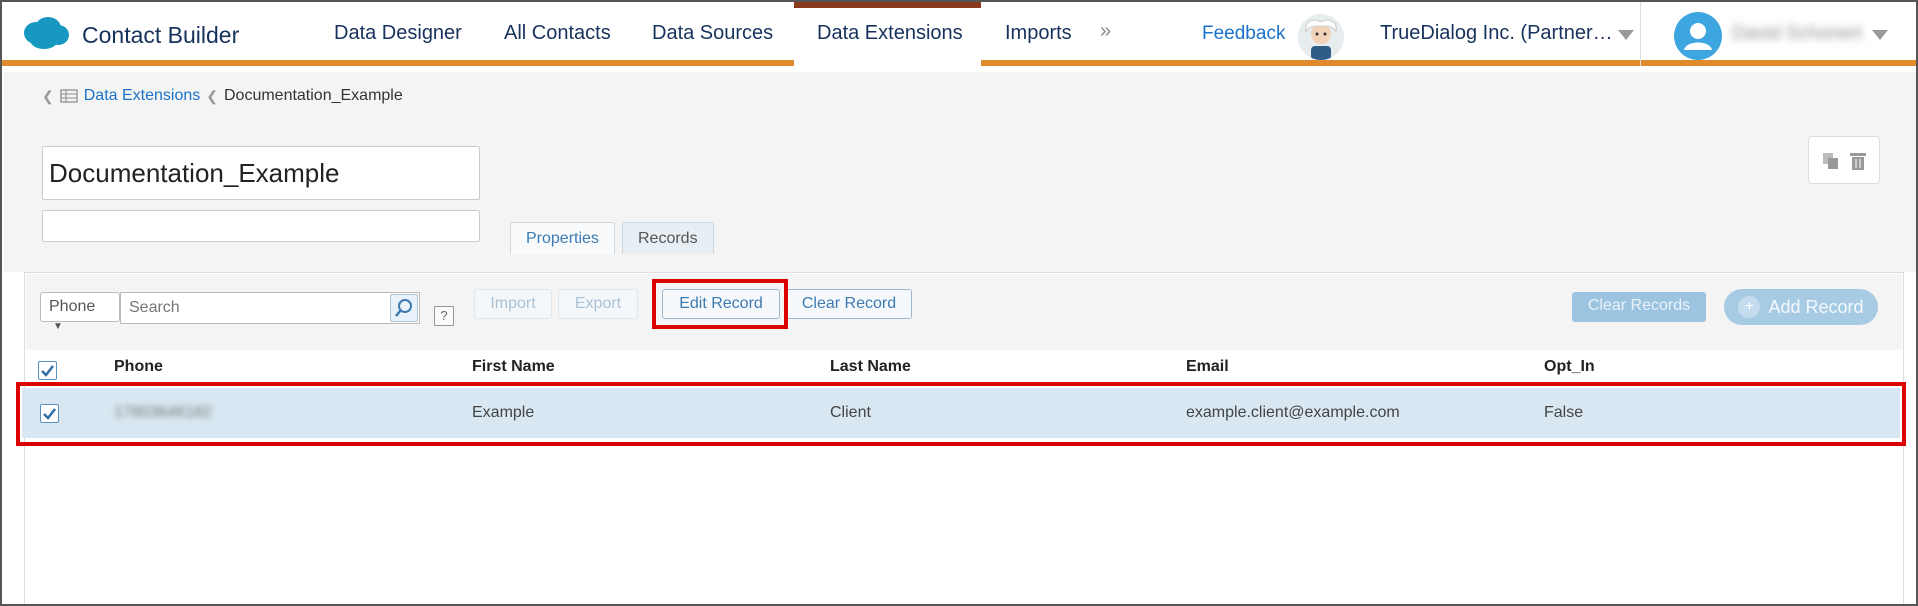 The width and height of the screenshot is (1918, 606). I want to click on user-avatar-icon, so click(1698, 36).